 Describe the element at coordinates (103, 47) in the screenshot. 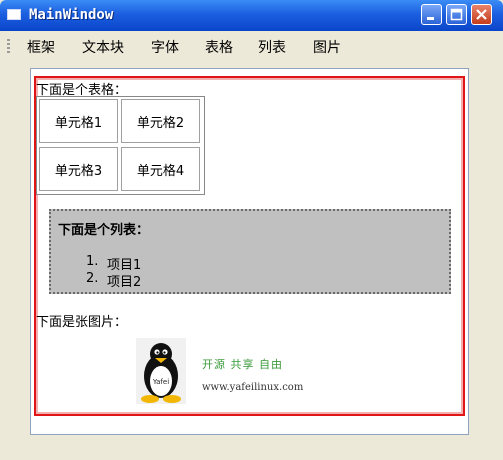

I see `menu-text-block: 文本块` at that location.